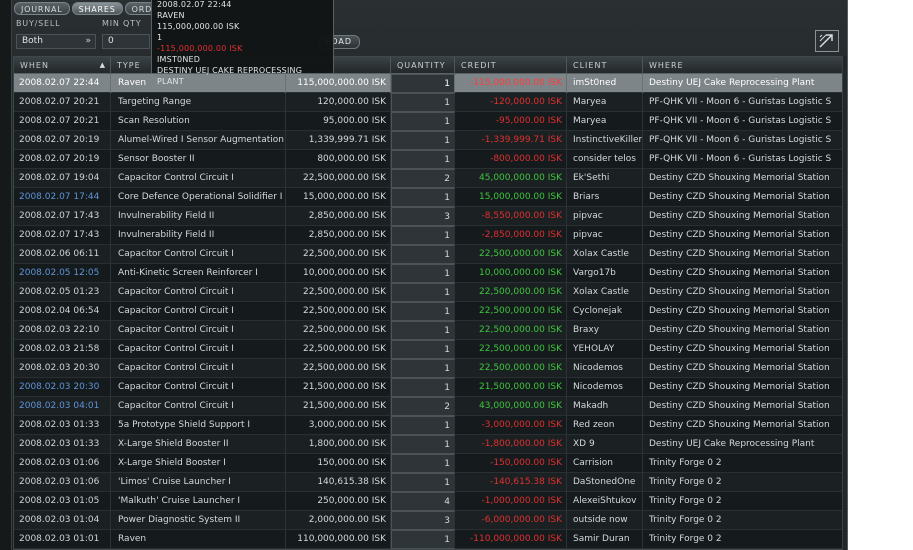 Image resolution: width=913 pixels, height=550 pixels. I want to click on cell-price: 95,000.00 ISK, so click(338, 121).